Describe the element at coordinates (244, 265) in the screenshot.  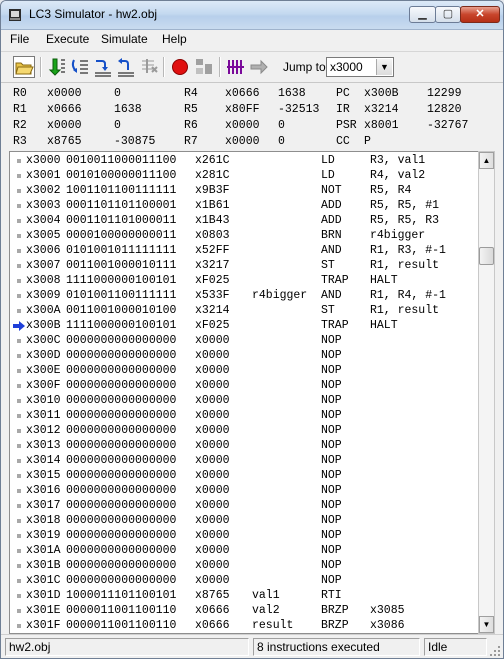
I see `memory-row: x3007 0011001000010111 x3217 ST R1, result` at that location.